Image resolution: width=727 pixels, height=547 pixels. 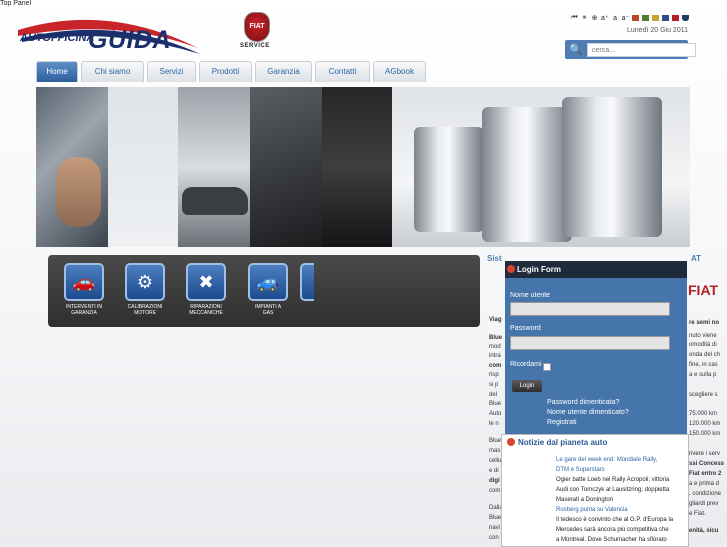 What do you see at coordinates (703, 395) in the screenshot?
I see `text-line: scegliere s` at bounding box center [703, 395].